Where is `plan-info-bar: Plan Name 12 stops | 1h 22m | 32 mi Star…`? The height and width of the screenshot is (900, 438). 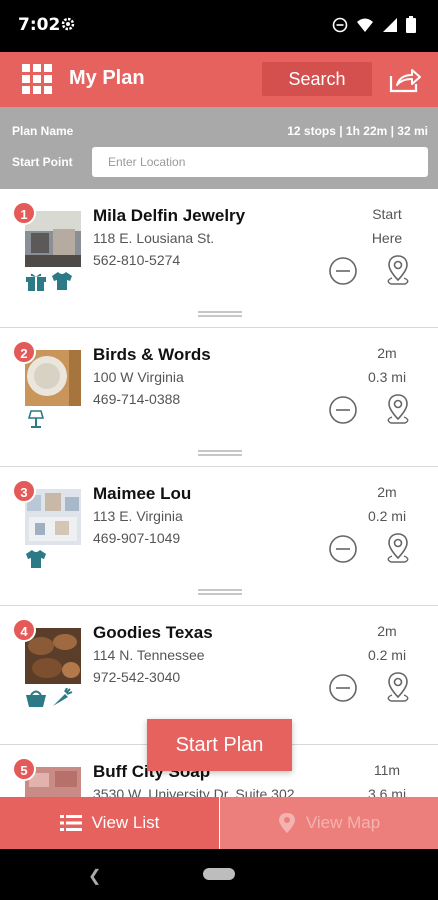 plan-info-bar: Plan Name 12 stops | 1h 22m | 32 mi Star… is located at coordinates (219, 148).